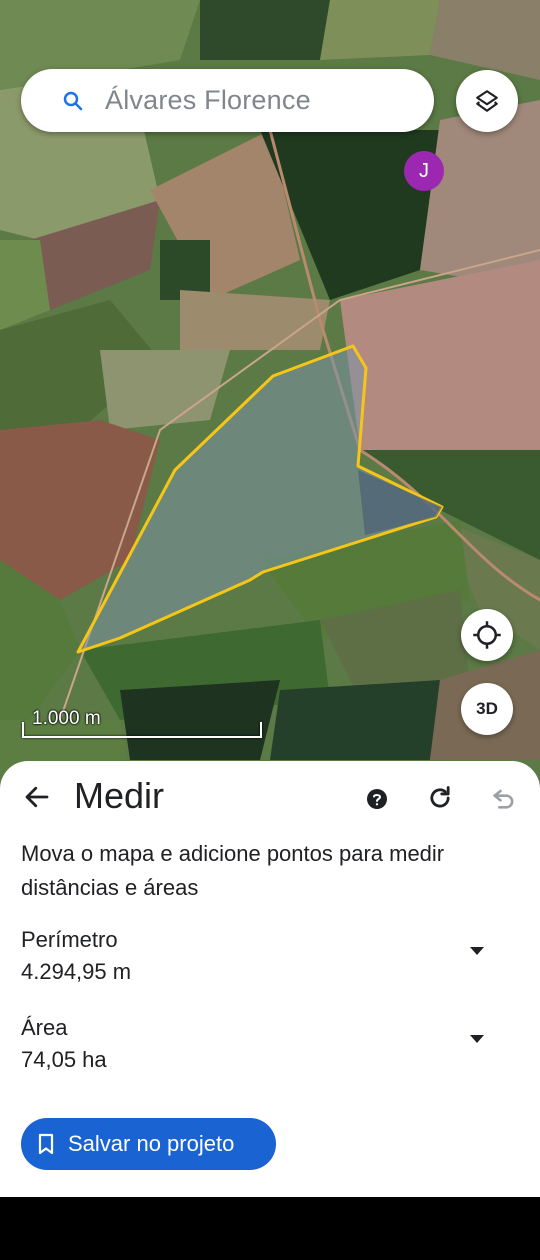  Describe the element at coordinates (232, 130) in the screenshot. I see `search-bar: Álvares Florence J` at that location.